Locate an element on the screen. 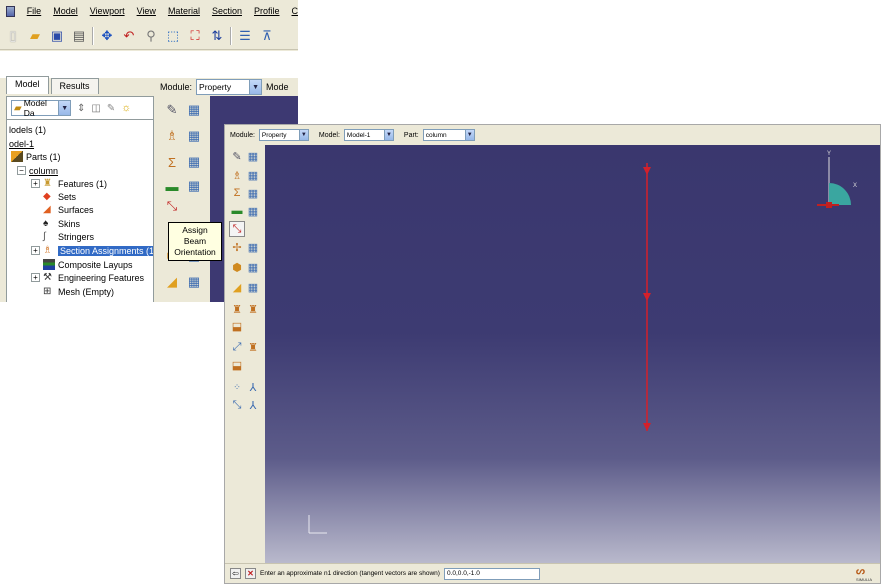 This screenshot has width=881, height=584. model-select: Model-1 ▼ is located at coordinates (368, 135).